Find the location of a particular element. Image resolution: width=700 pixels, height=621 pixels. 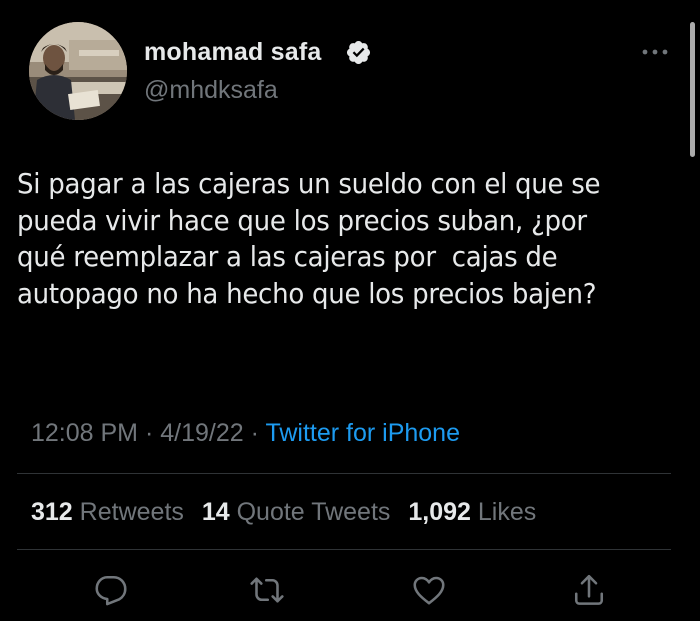

retweets-count: 312 is located at coordinates (52, 512).